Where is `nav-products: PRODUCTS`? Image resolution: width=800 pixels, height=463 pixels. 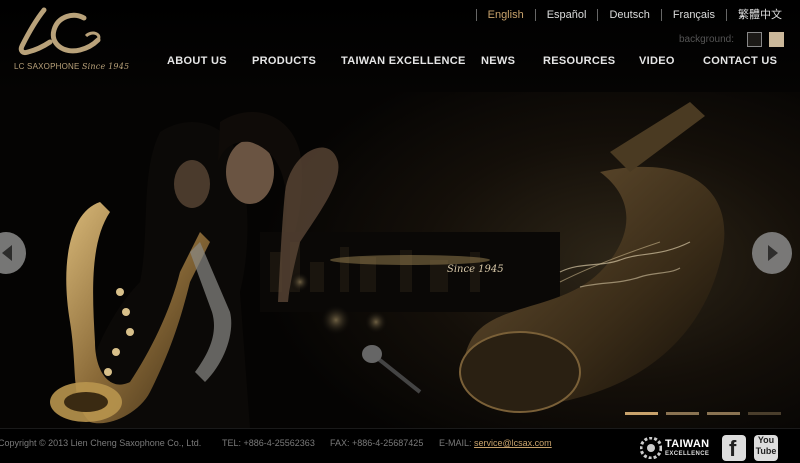
nav-products: PRODUCTS is located at coordinates (284, 61).